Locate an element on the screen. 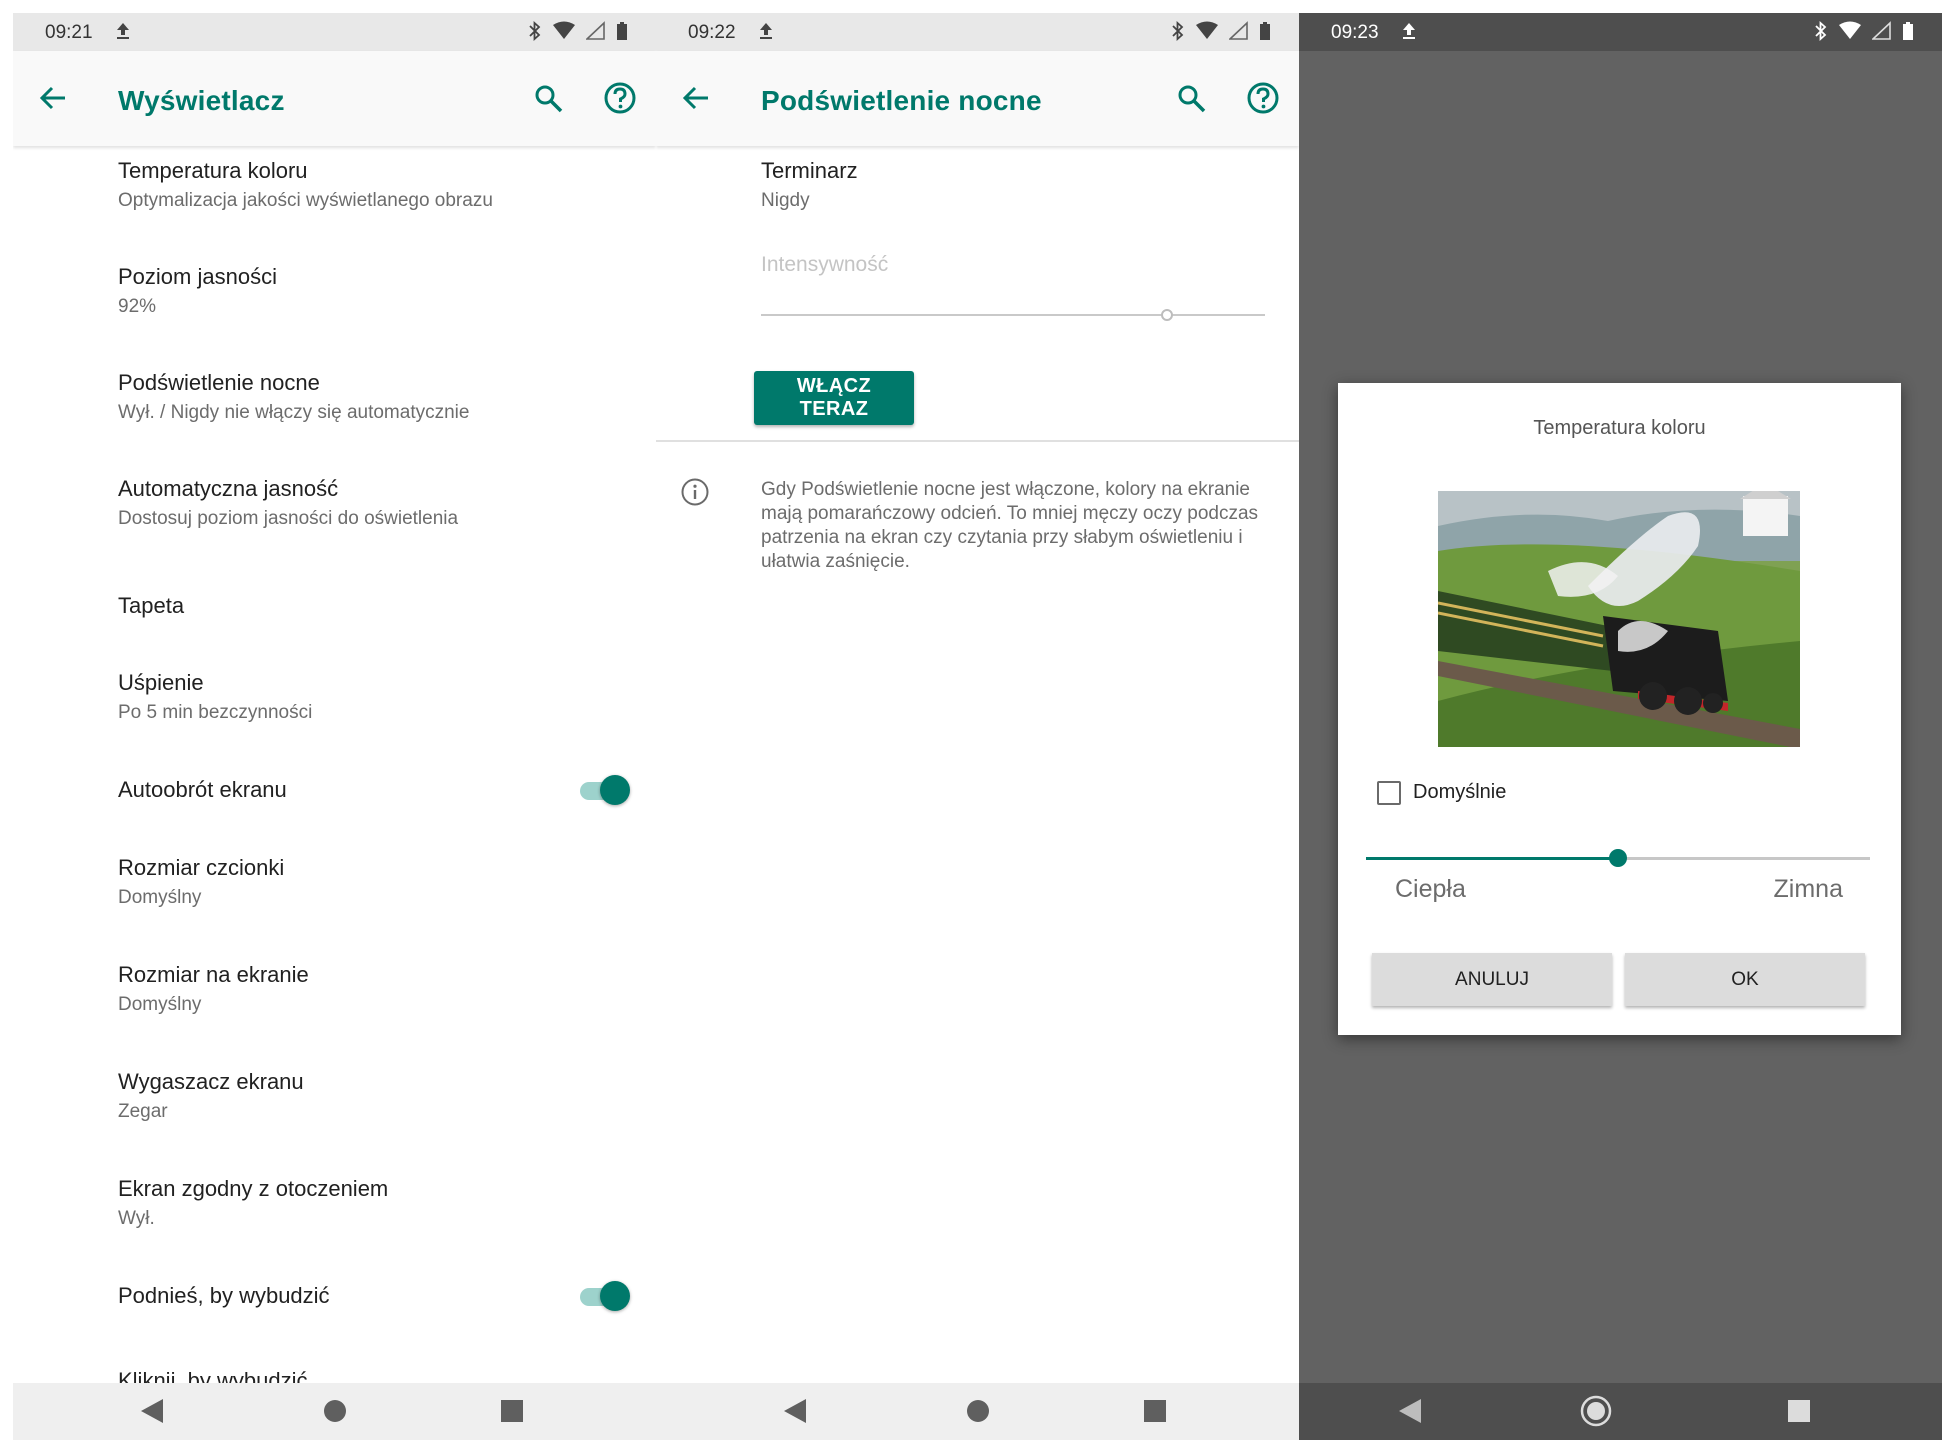  setting-subtitle: 92% is located at coordinates (137, 306).